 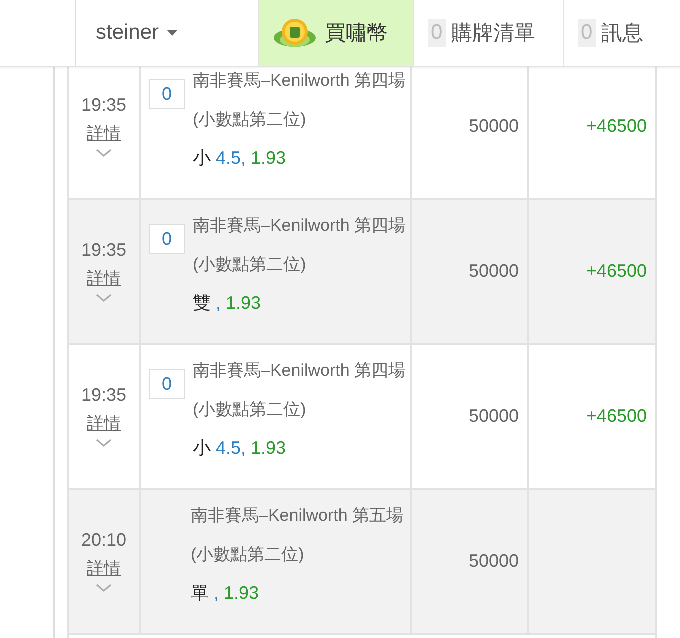 What do you see at coordinates (172, 33) in the screenshot?
I see `caret-icon` at bounding box center [172, 33].